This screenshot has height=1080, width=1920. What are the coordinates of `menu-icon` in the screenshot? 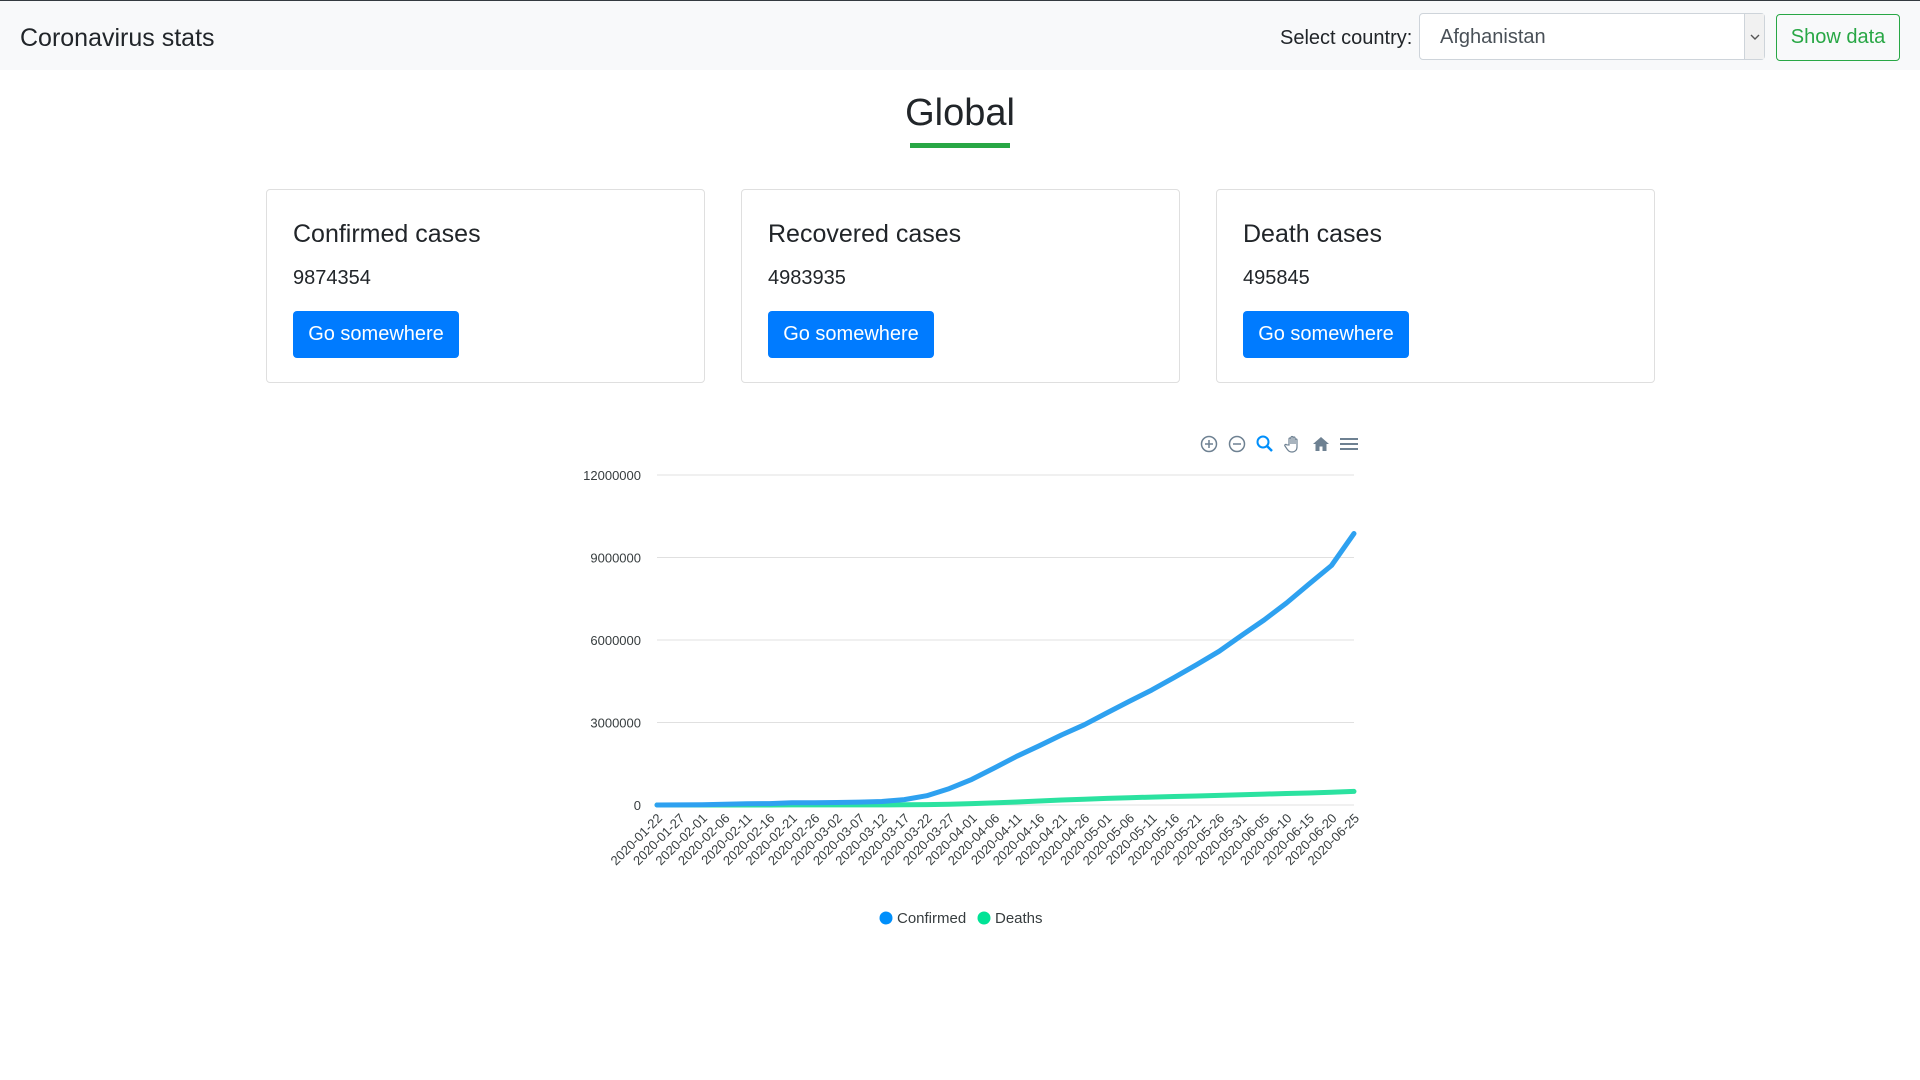 It's located at (1349, 444).